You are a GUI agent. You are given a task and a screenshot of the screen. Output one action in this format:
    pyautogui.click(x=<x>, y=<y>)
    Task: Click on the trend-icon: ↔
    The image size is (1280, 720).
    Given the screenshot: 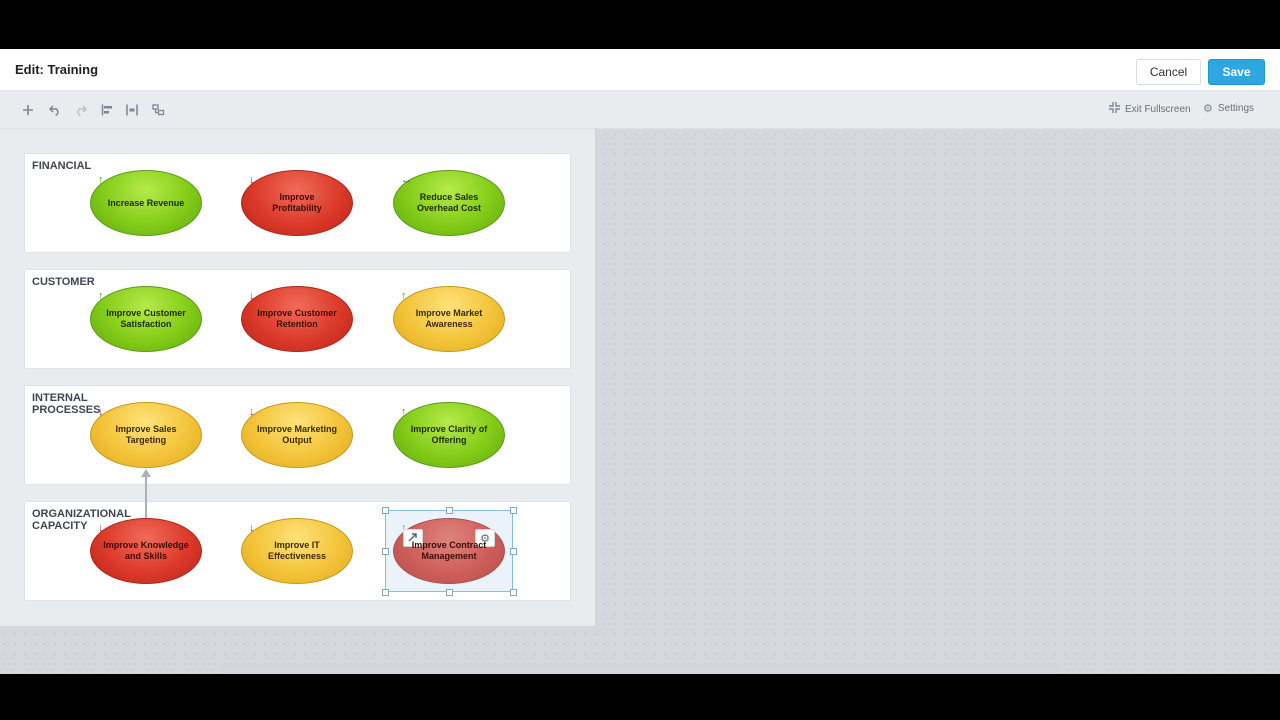 What is the action you would take?
    pyautogui.click(x=406, y=180)
    